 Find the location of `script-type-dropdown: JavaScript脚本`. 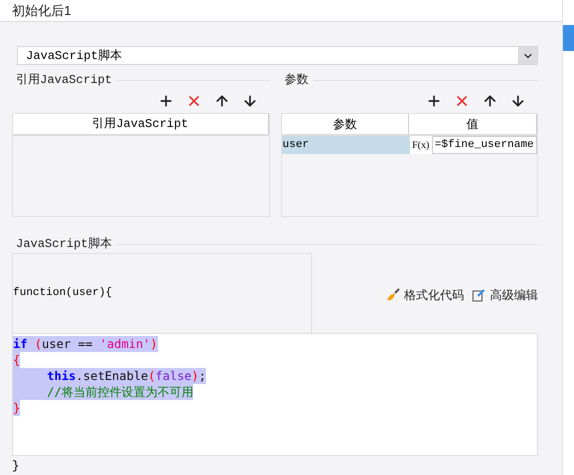

script-type-dropdown: JavaScript脚本 is located at coordinates (277, 55).